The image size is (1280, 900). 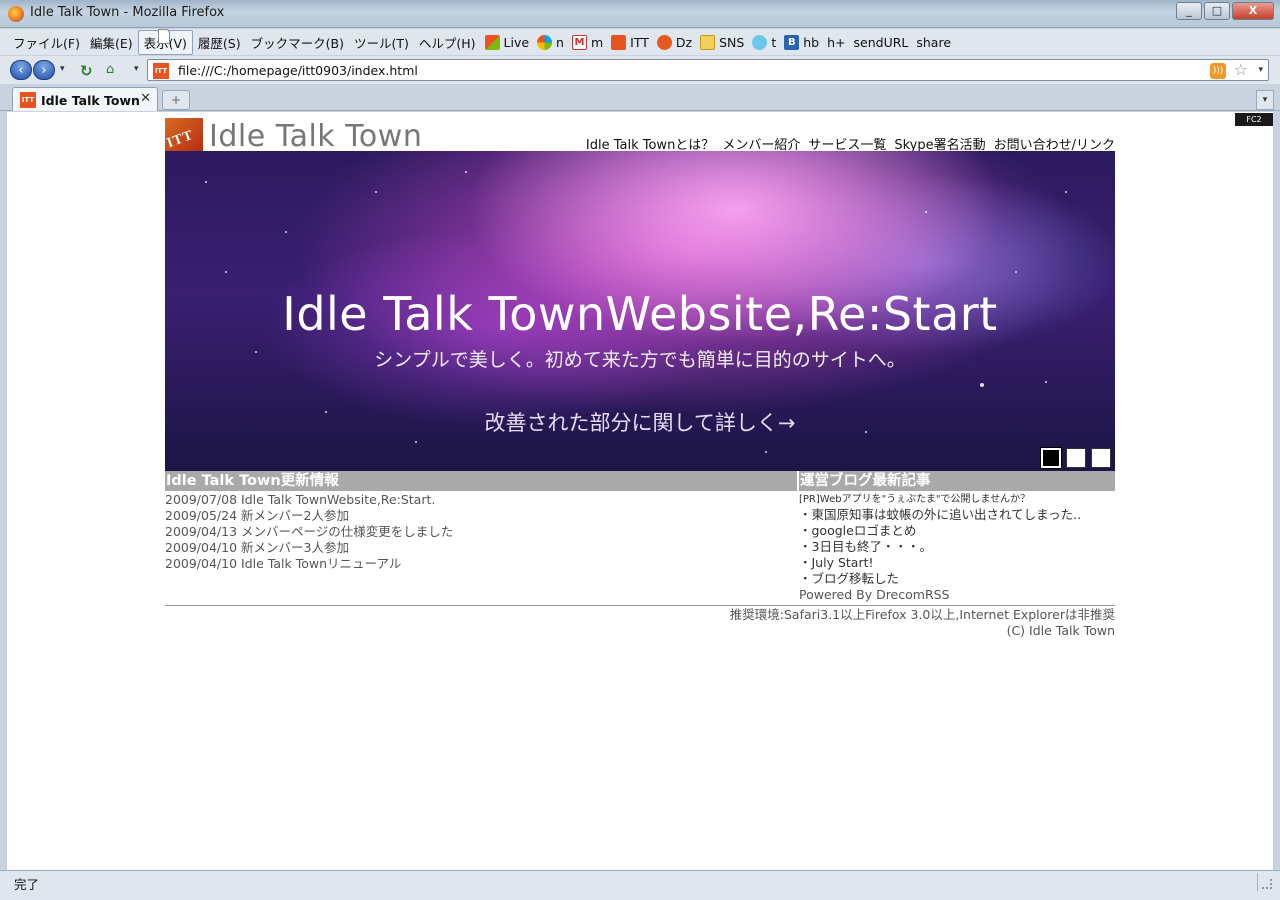 I want to click on menu-file: ファイル(F), so click(x=46, y=42).